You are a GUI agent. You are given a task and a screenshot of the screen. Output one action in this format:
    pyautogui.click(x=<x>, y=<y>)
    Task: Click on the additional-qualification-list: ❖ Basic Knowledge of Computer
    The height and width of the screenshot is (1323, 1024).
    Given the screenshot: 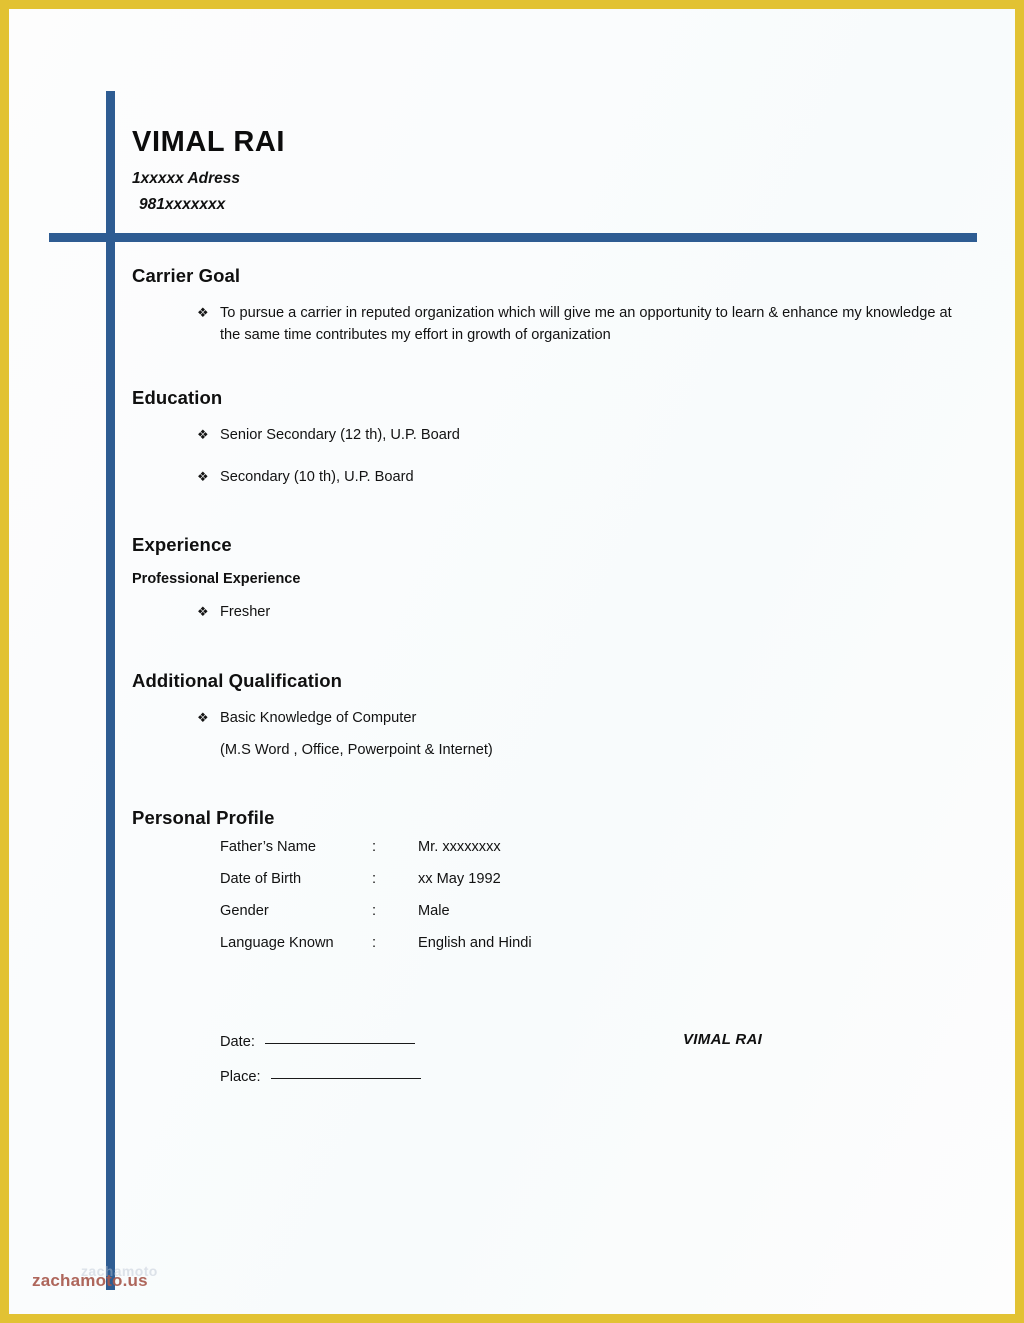 What is the action you would take?
    pyautogui.click(x=551, y=719)
    